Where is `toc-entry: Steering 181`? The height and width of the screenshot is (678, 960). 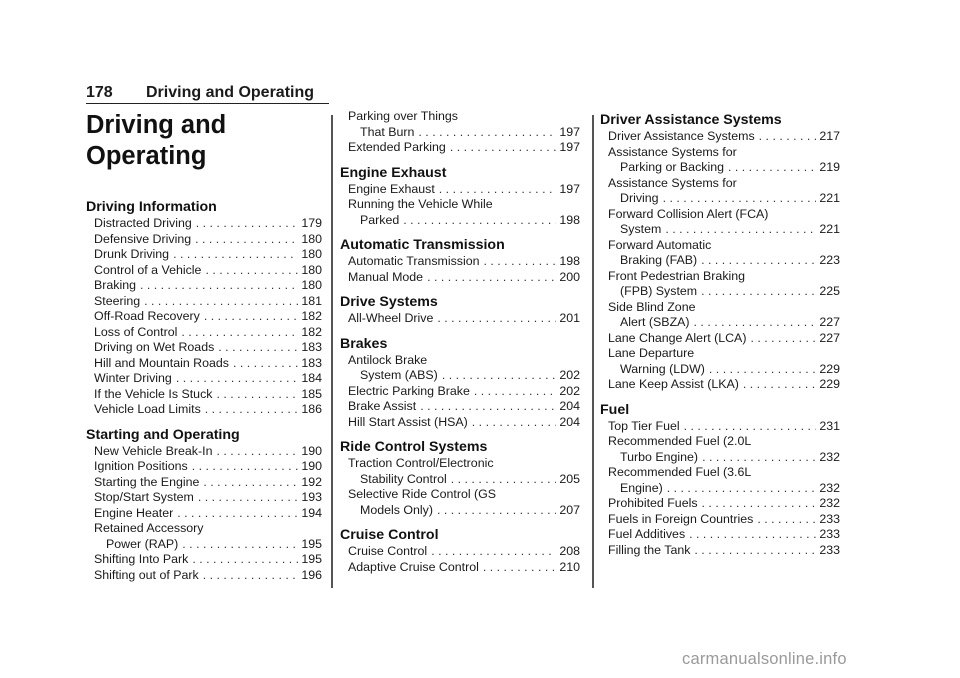
toc-entry: Steering 181 is located at coordinates (204, 302).